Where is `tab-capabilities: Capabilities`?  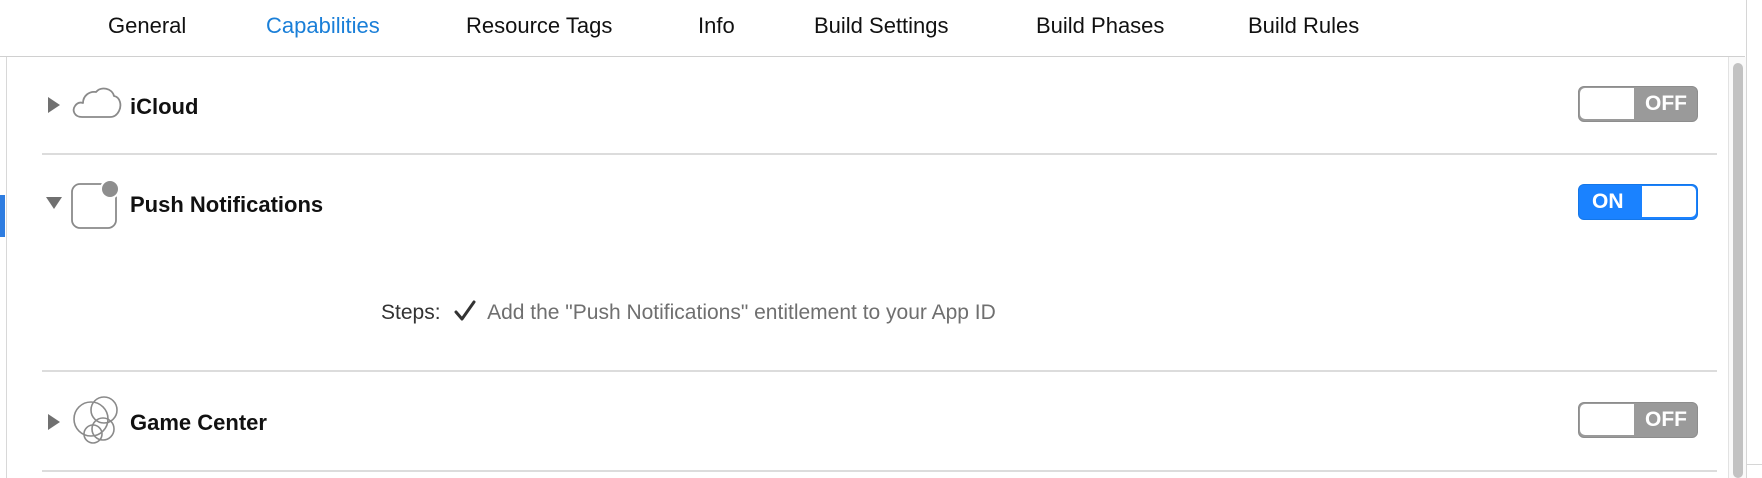 tab-capabilities: Capabilities is located at coordinates (323, 26).